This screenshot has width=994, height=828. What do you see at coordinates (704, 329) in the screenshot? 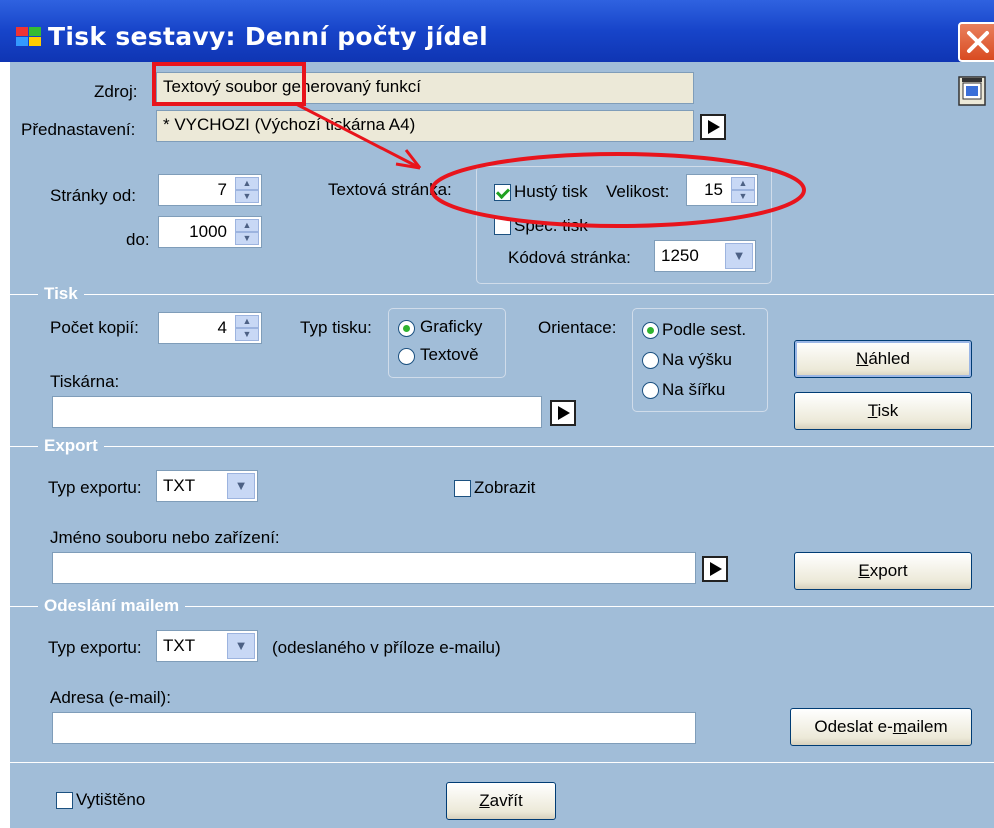
I see `orientation-report-label: Podle sest.` at bounding box center [704, 329].